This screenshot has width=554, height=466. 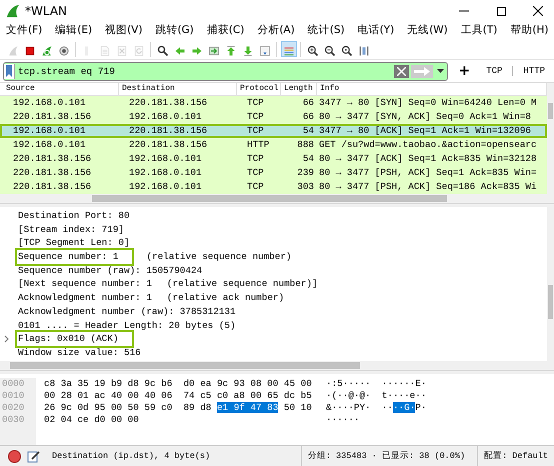 I want to click on column-header: Protocol, so click(x=259, y=89).